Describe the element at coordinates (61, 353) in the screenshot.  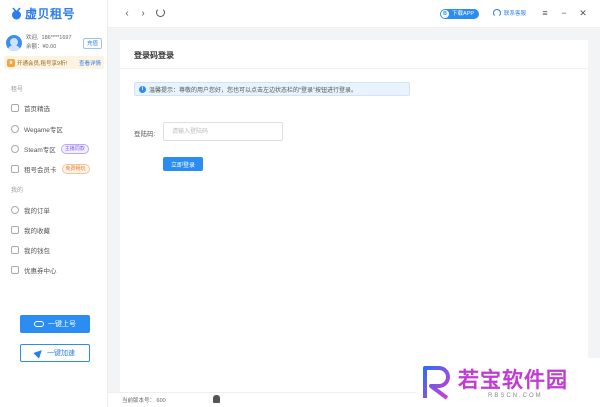
I see `accelerate-label: 一键加速` at that location.